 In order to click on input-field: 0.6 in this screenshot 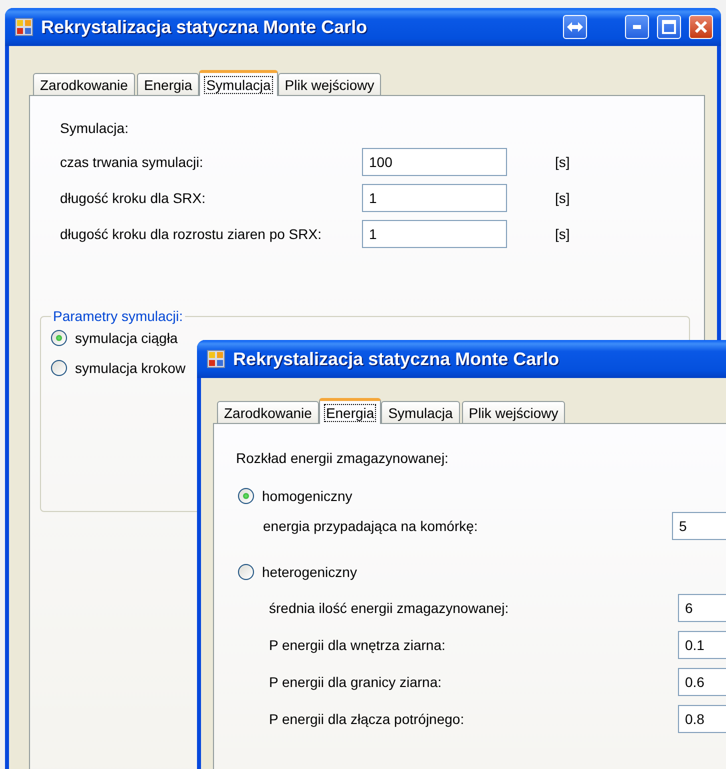, I will do `click(702, 682)`.